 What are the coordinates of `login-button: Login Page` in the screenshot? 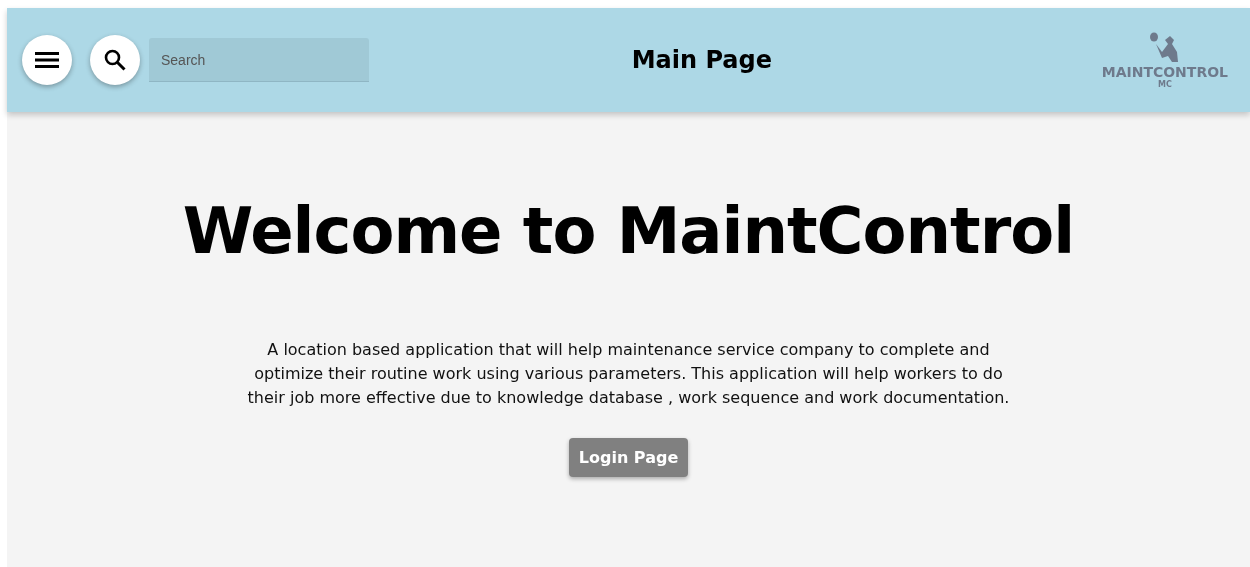 It's located at (628, 457).